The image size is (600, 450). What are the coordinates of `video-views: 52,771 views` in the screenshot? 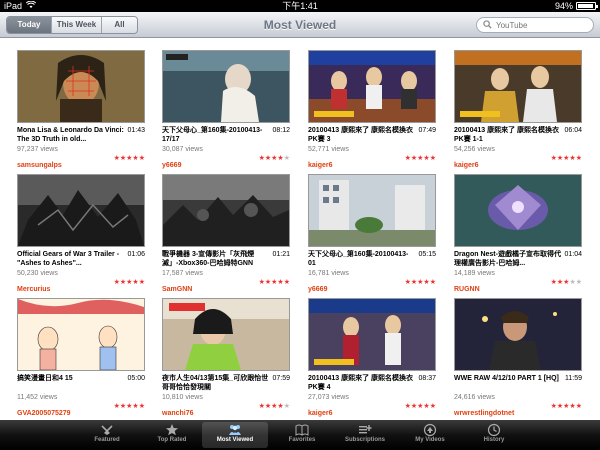 It's located at (328, 149).